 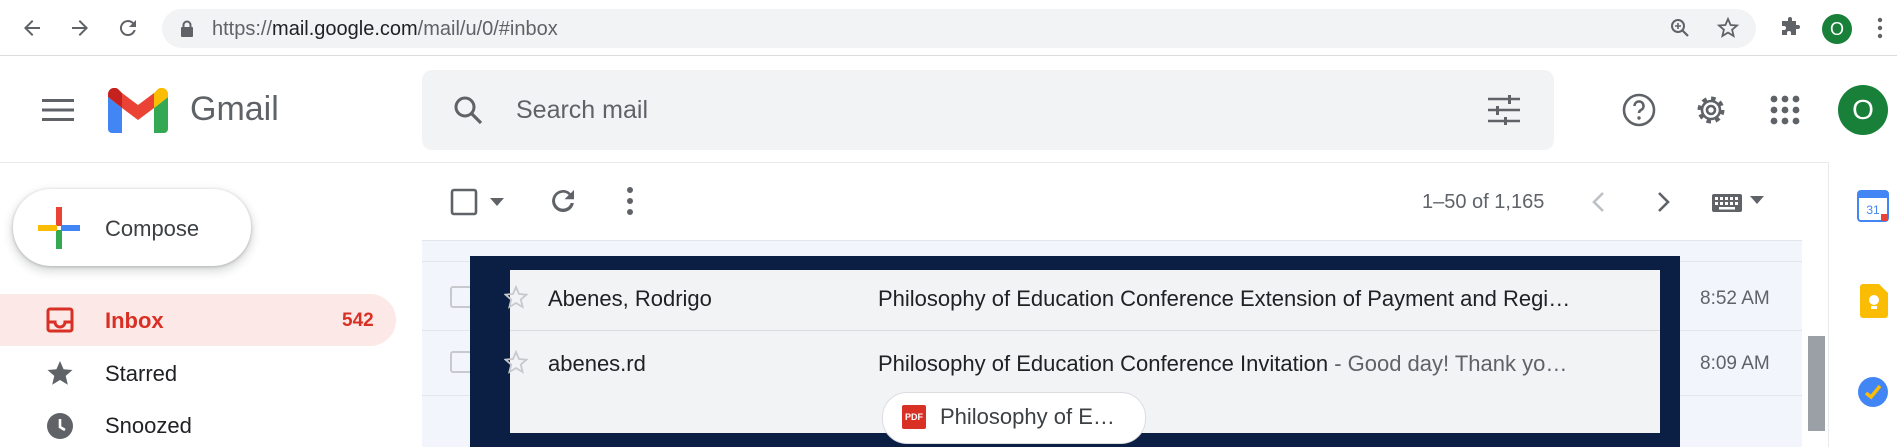 What do you see at coordinates (152, 228) in the screenshot?
I see `compose-label: Compose` at bounding box center [152, 228].